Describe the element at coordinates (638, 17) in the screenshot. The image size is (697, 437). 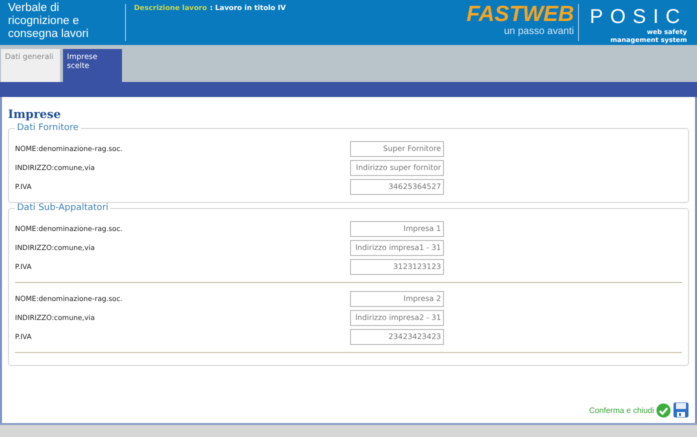
I see `product-logo: POSIC` at that location.